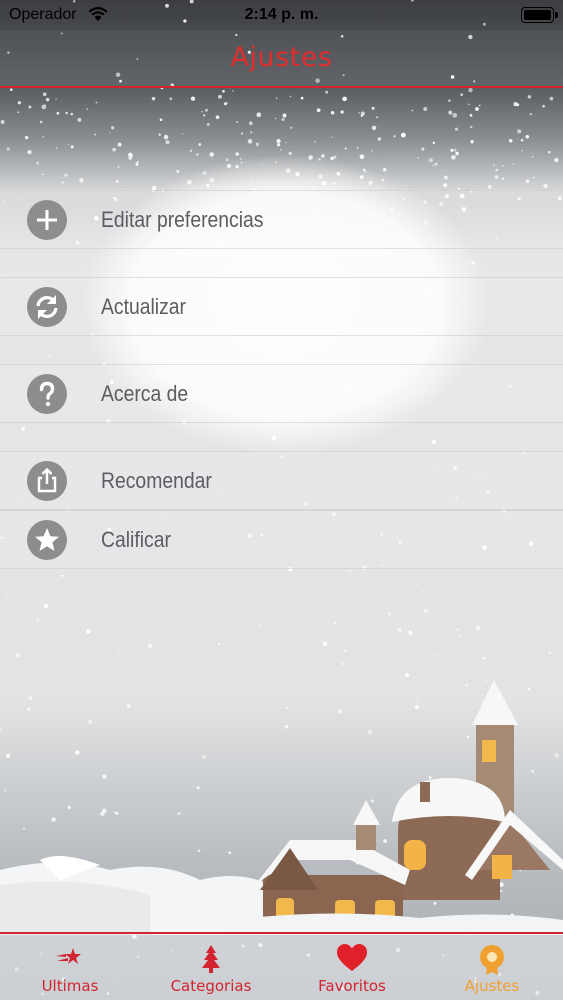 Image resolution: width=563 pixels, height=1000 pixels. What do you see at coordinates (281, 15) in the screenshot?
I see `status-bar: Operador 2:14 p. m.` at bounding box center [281, 15].